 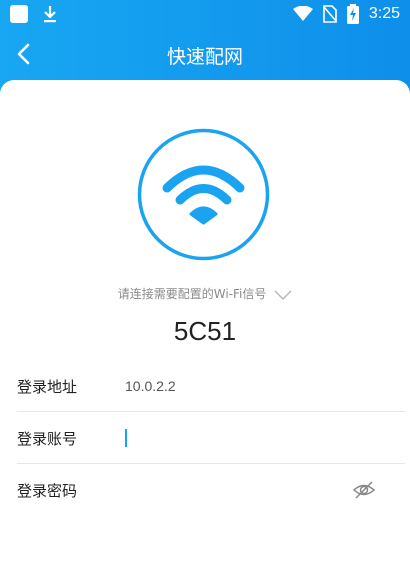 I want to click on wifi-ssid: 5C51, so click(x=205, y=331).